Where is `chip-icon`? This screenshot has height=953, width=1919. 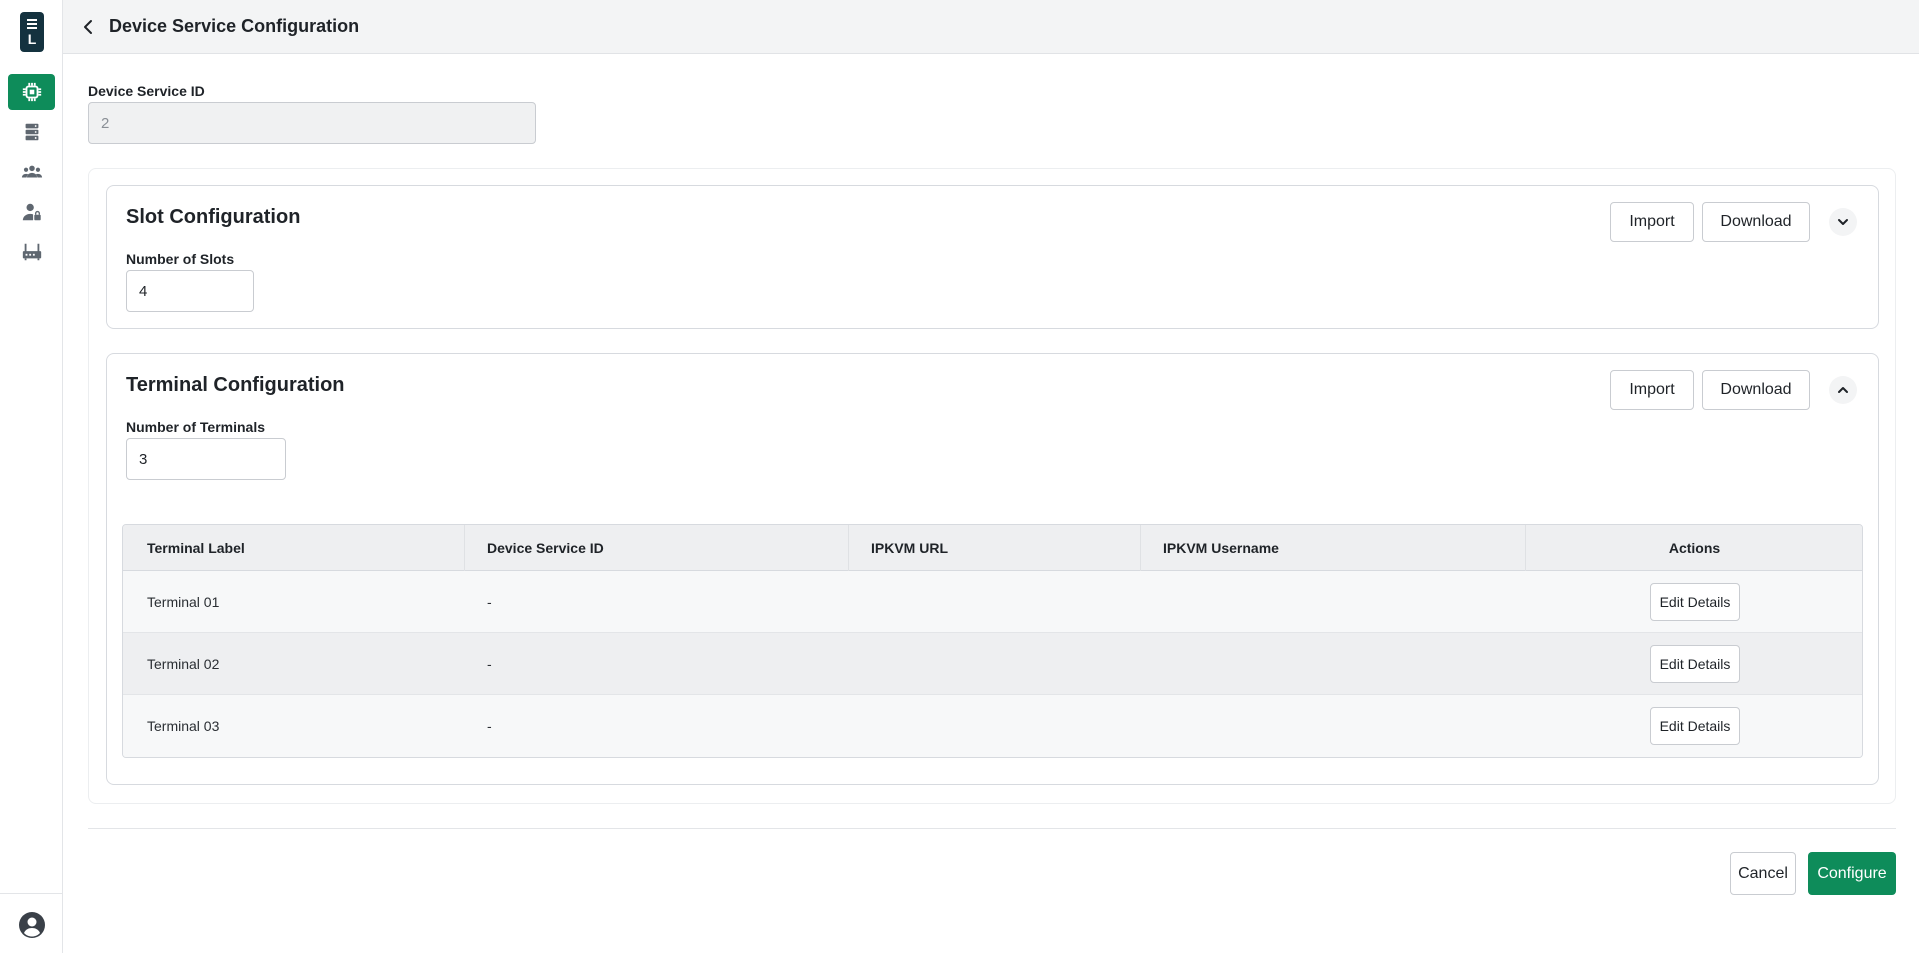
chip-icon is located at coordinates (31, 92).